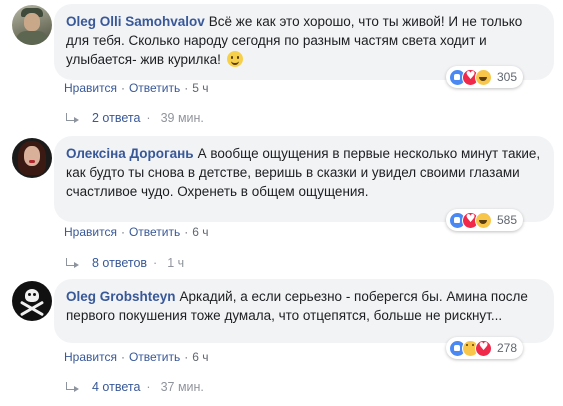  Describe the element at coordinates (507, 220) in the screenshot. I see `reaction-count: 585` at that location.